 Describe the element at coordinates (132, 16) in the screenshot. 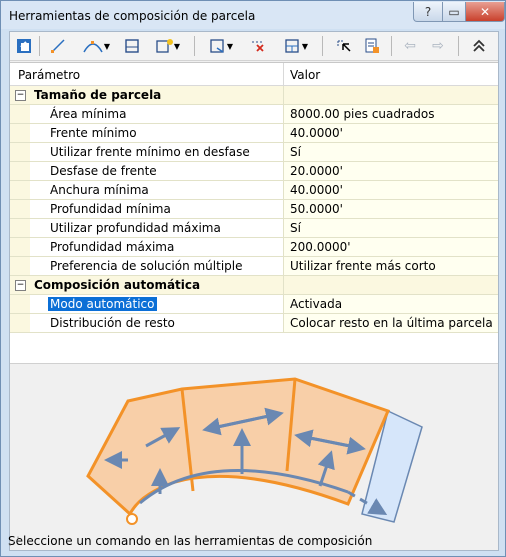

I see `window-title: Herramientas de composición de parcela` at that location.